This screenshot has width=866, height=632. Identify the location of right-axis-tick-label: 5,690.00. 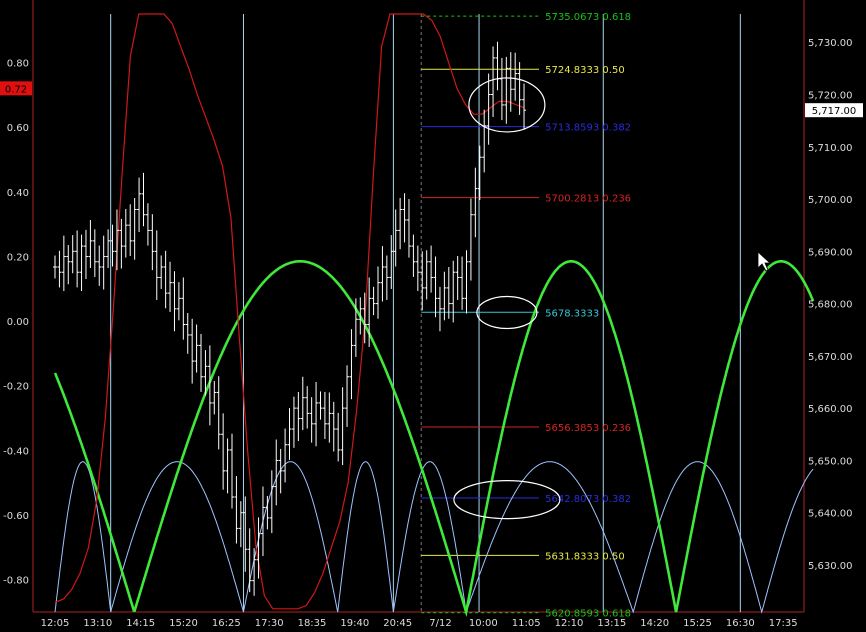
(830, 252).